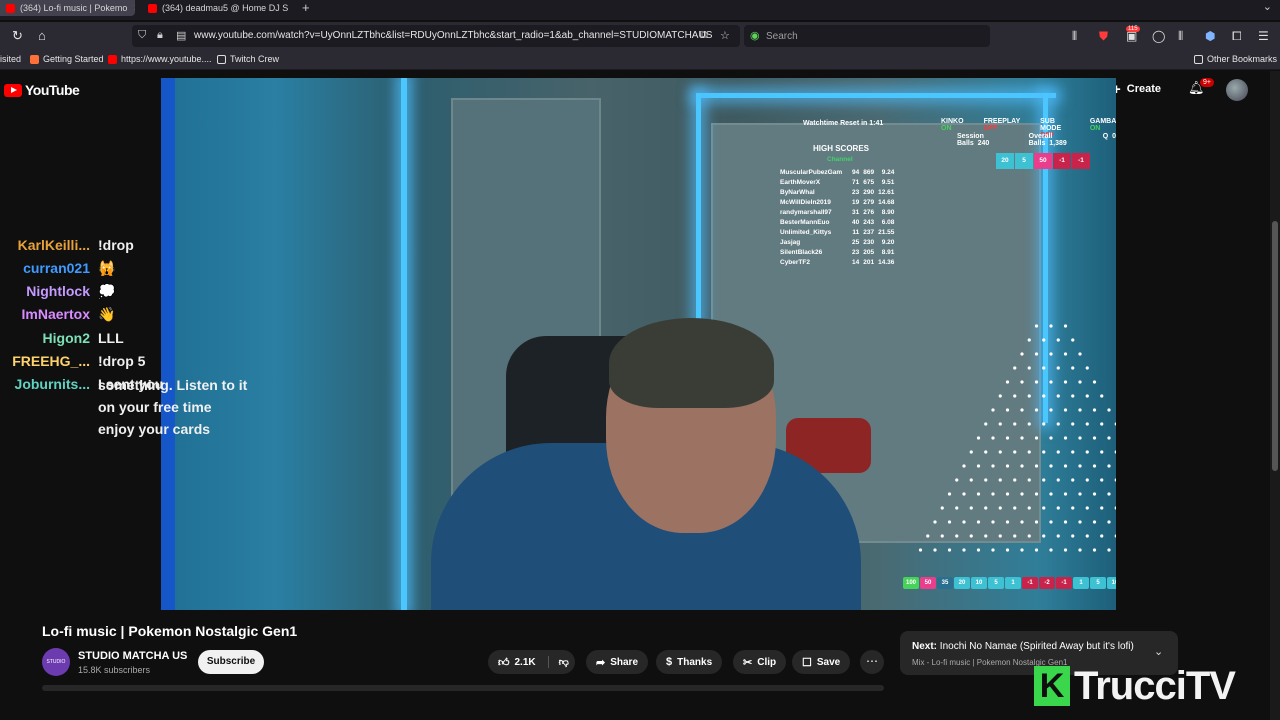  I want to click on shield-icon: ⛉, so click(142, 35).